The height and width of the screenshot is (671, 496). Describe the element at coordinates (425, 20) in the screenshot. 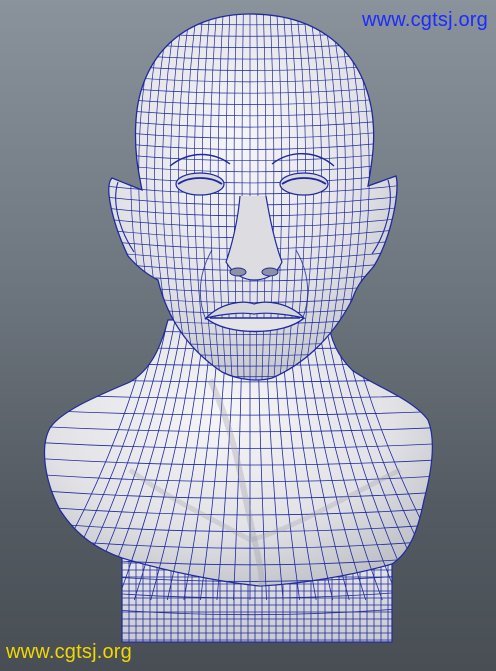

I see `watermark-top: www.cgtsj.org` at that location.